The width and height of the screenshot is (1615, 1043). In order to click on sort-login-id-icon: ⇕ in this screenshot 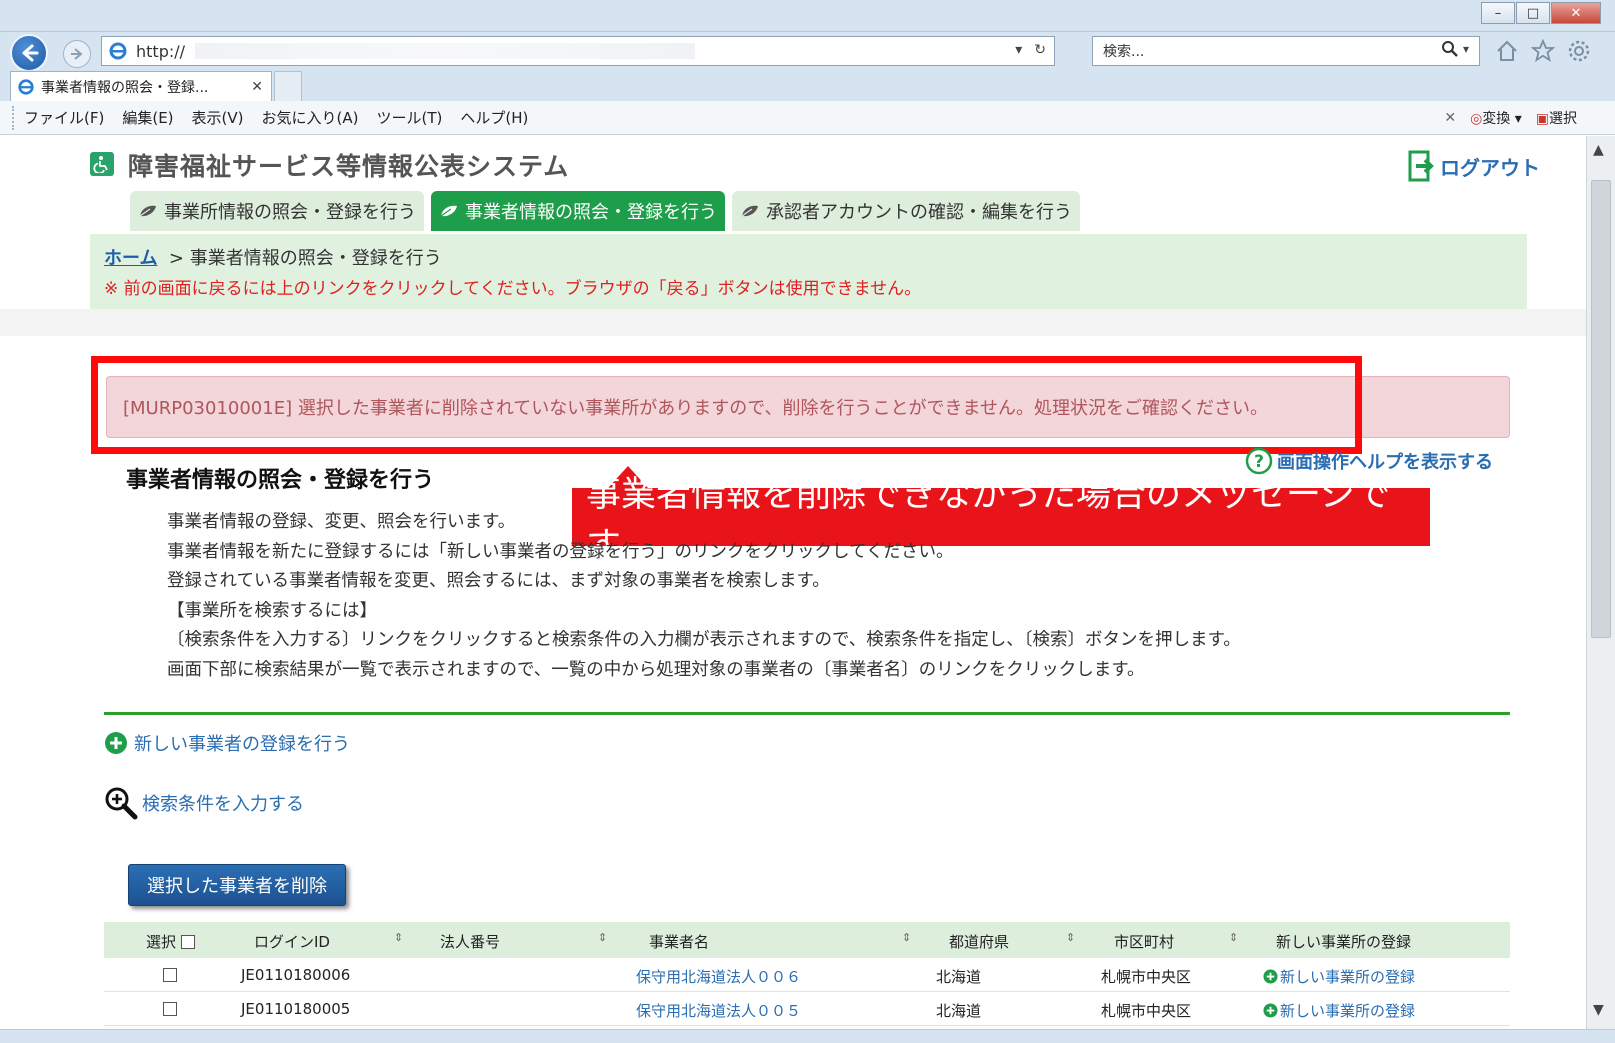, I will do `click(398, 937)`.